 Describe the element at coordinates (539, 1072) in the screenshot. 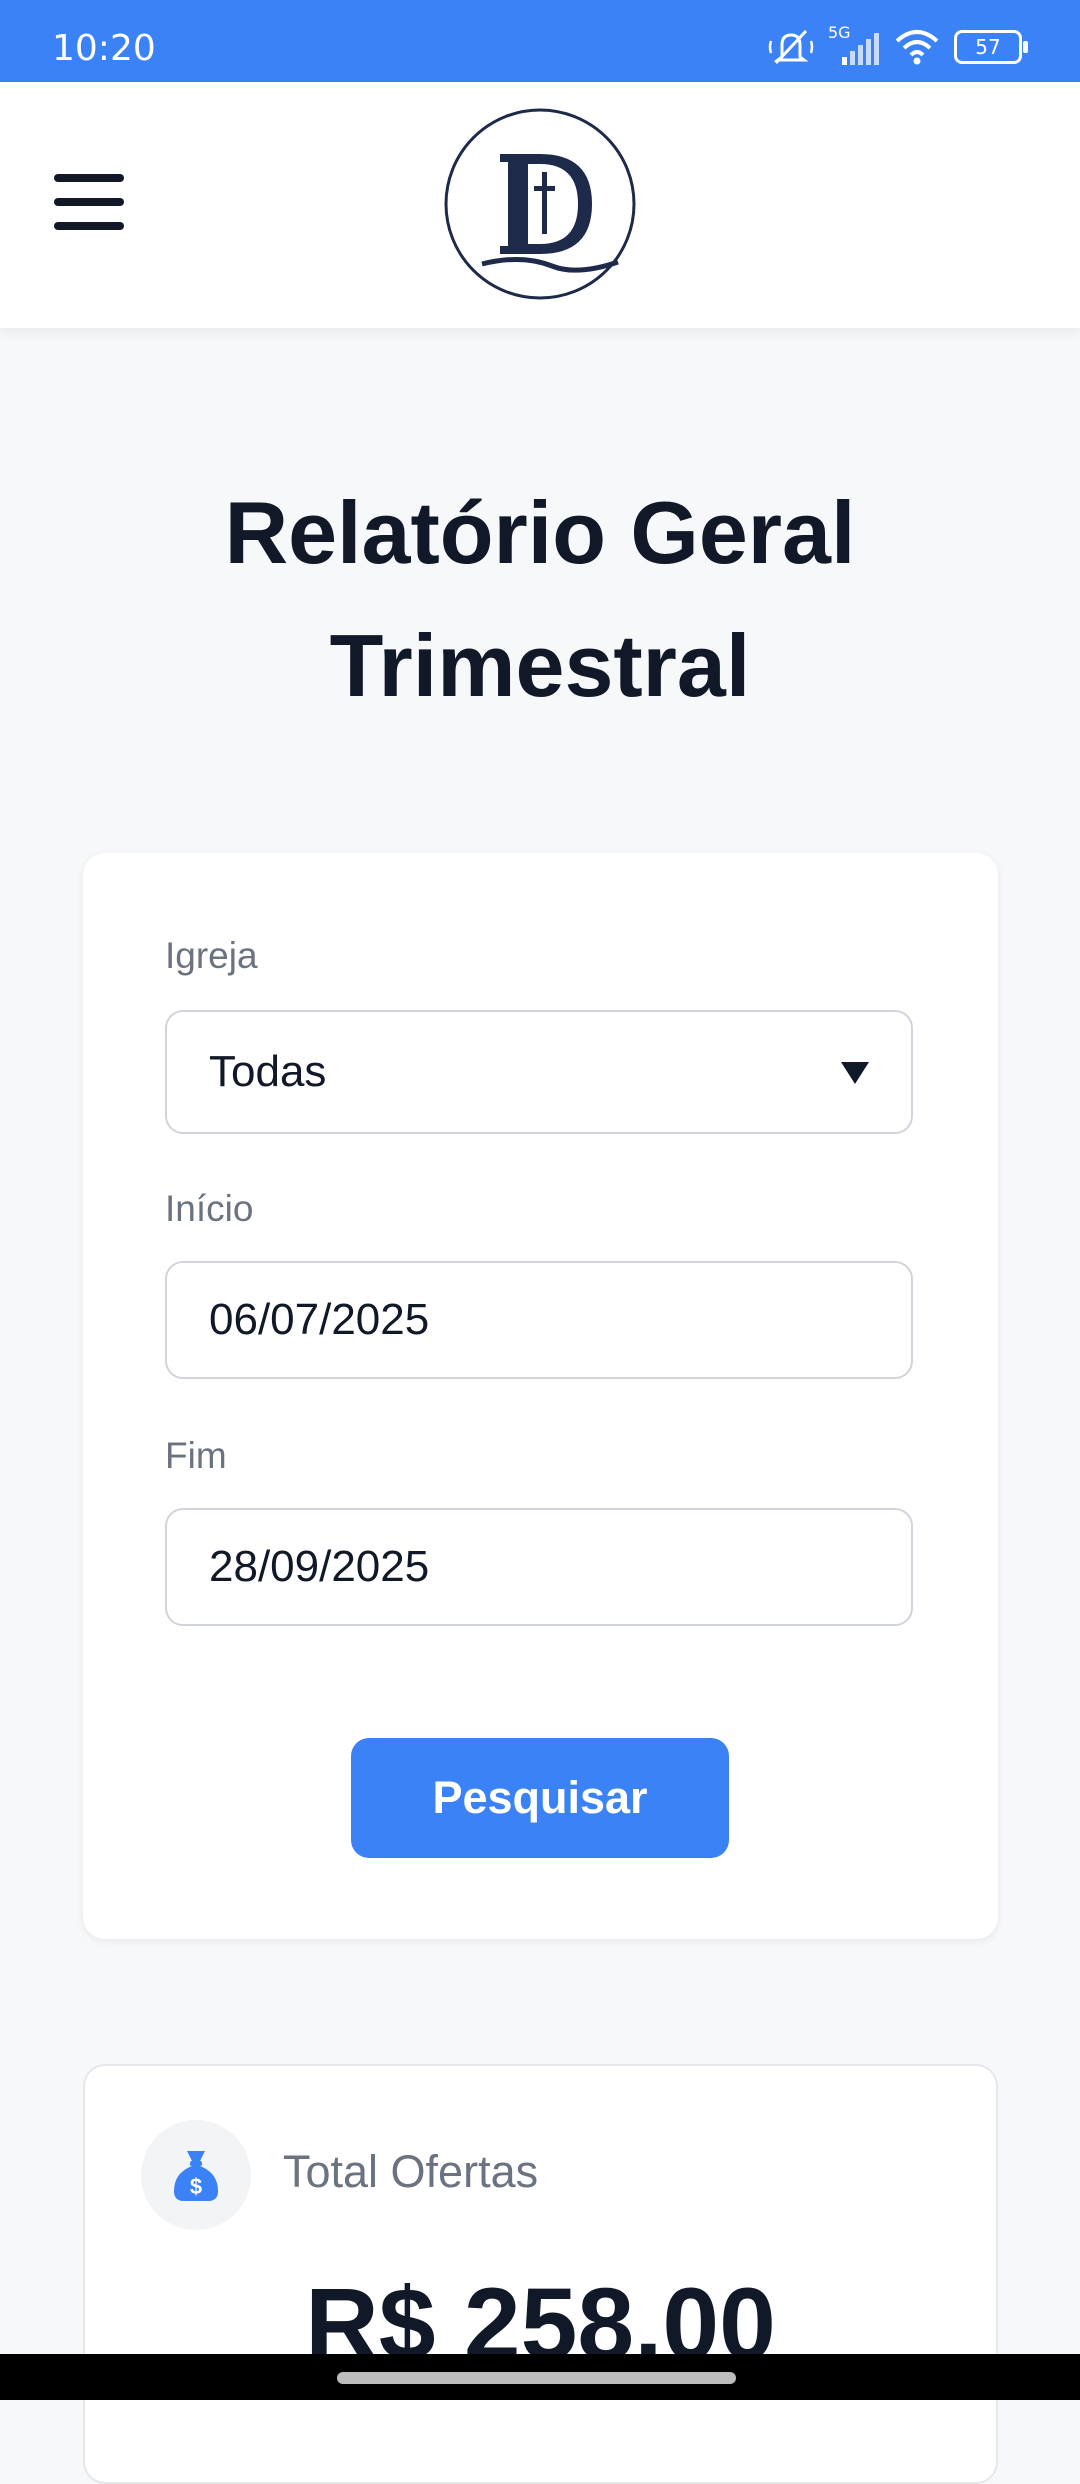

I see `church-select: Todas` at that location.